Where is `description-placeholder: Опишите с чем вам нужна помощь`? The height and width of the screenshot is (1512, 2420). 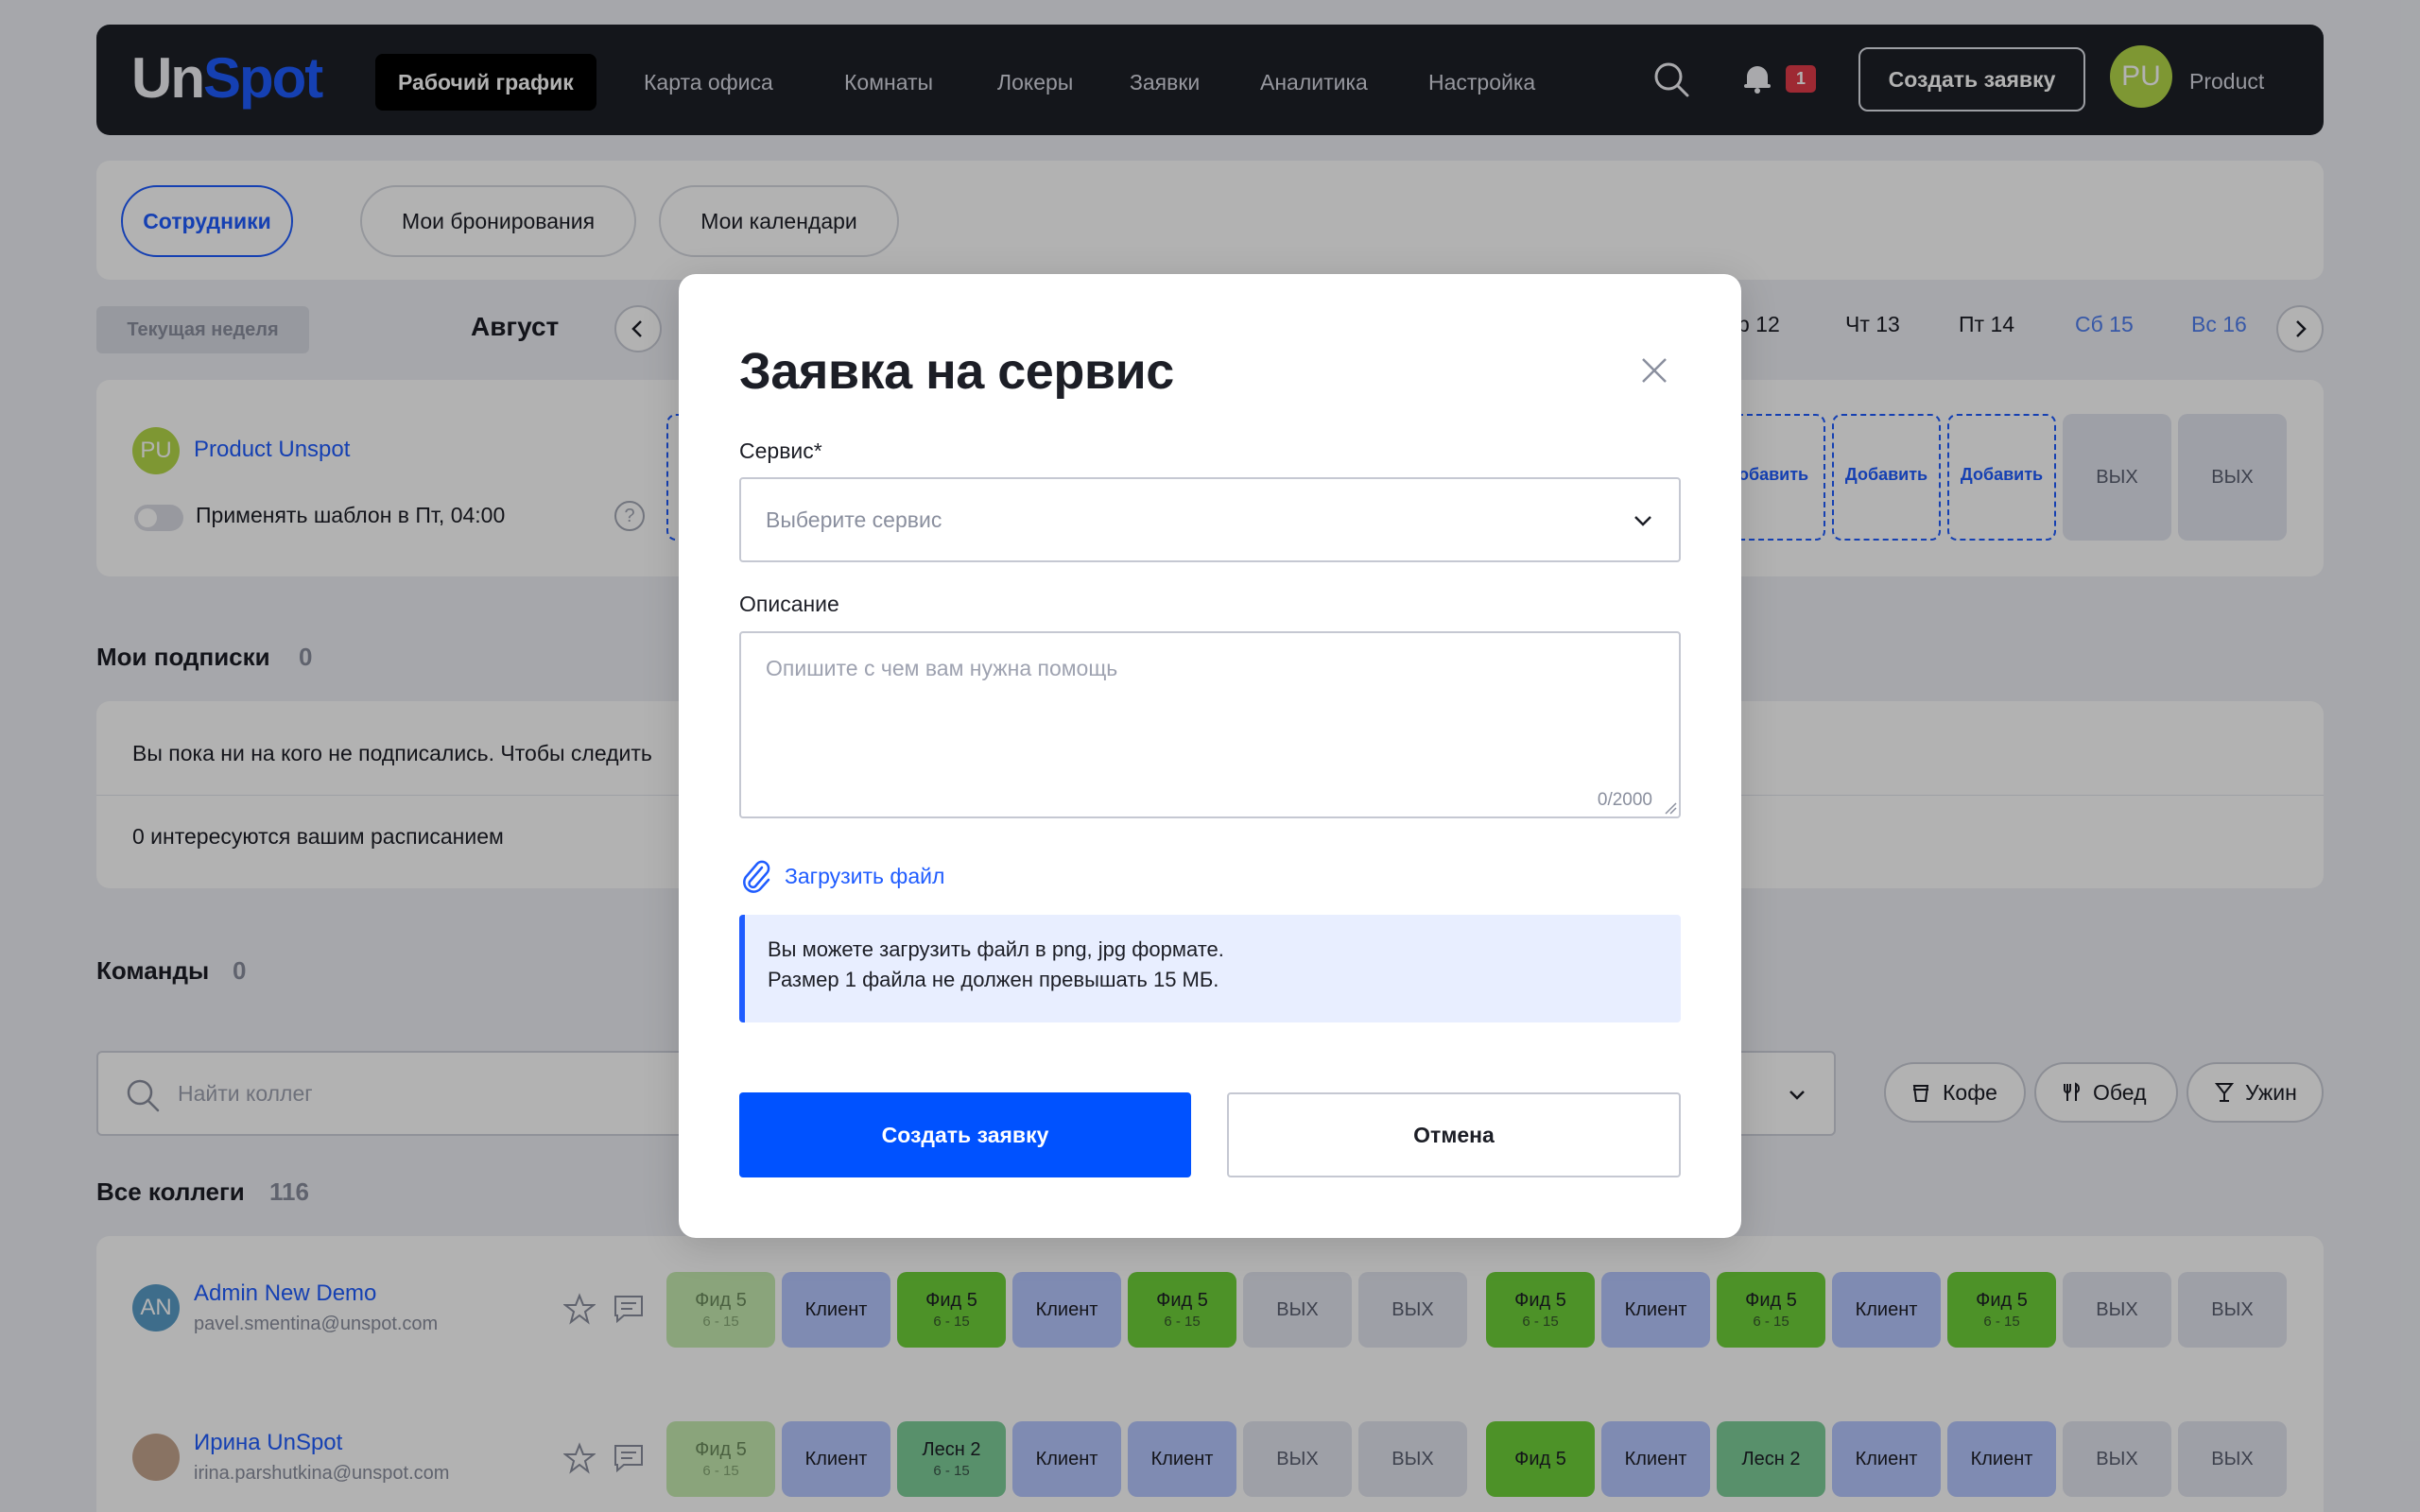 description-placeholder: Опишите с чем вам нужна помощь is located at coordinates (942, 668).